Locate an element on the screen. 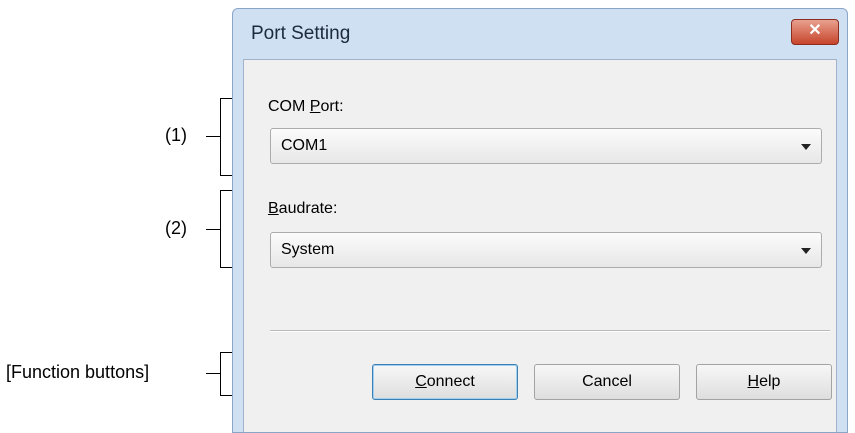 This screenshot has width=855, height=433. close-button: ✕ is located at coordinates (815, 32).